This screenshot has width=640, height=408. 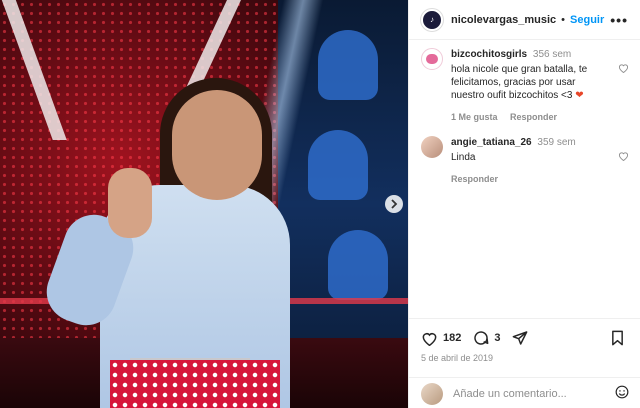 I want to click on more-options-icon: •••, so click(x=619, y=20).